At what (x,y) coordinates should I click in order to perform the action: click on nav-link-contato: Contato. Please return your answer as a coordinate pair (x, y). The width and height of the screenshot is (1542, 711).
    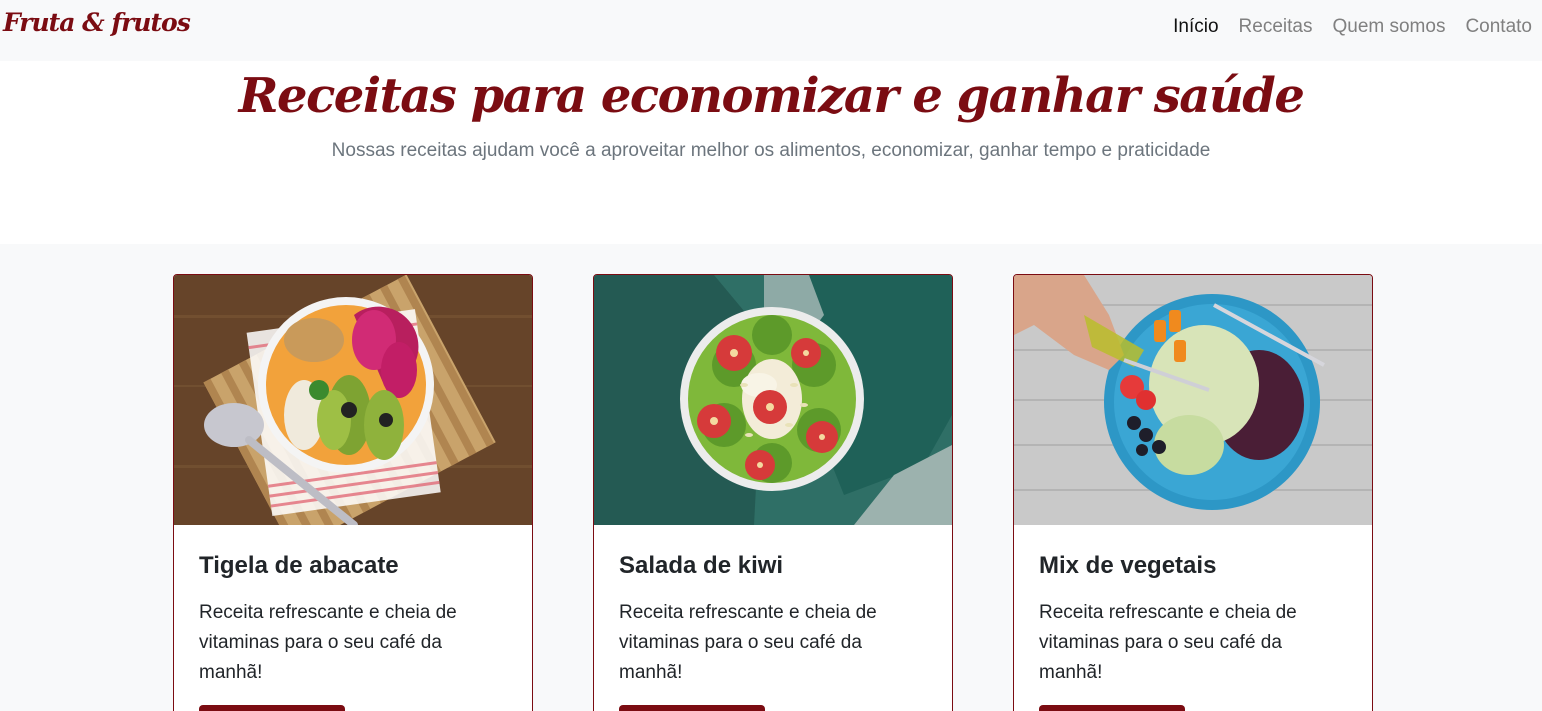
    Looking at the image, I should click on (1498, 27).